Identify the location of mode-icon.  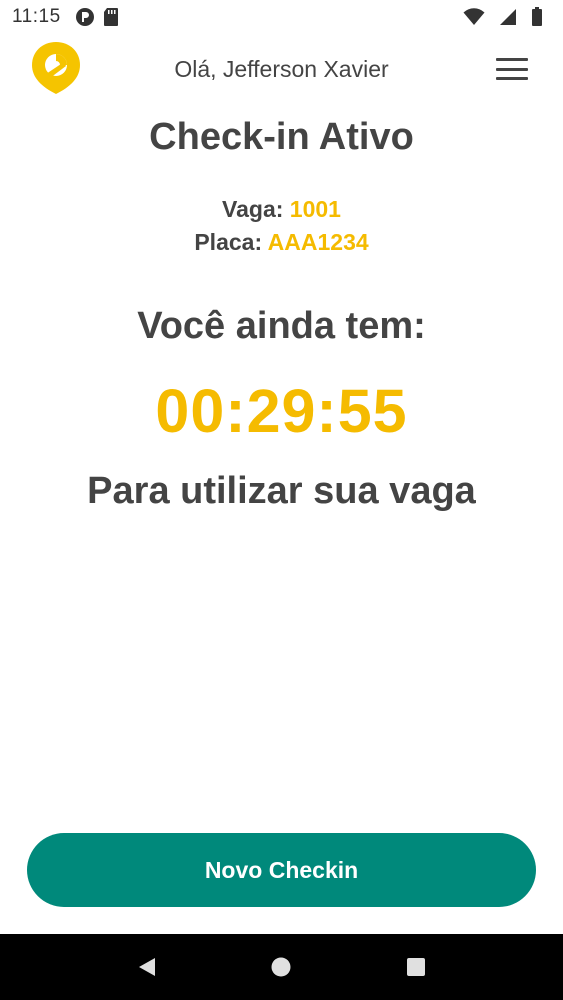
(85, 17).